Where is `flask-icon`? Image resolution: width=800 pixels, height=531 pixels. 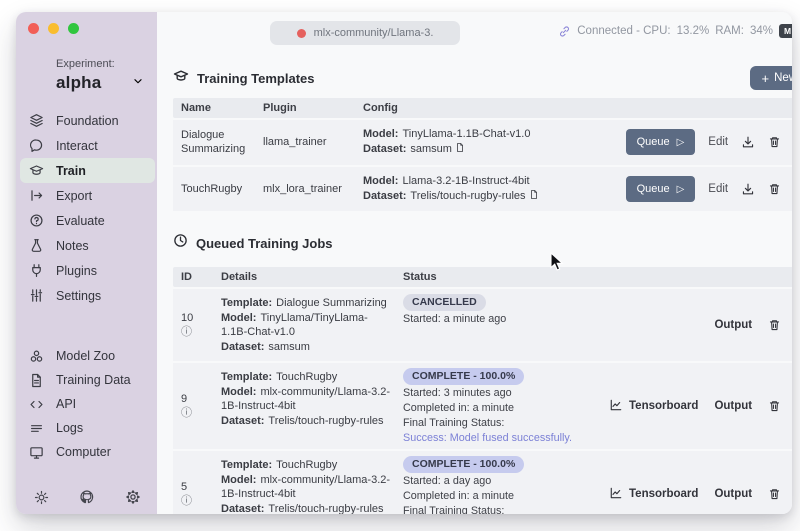 flask-icon is located at coordinates (36, 245).